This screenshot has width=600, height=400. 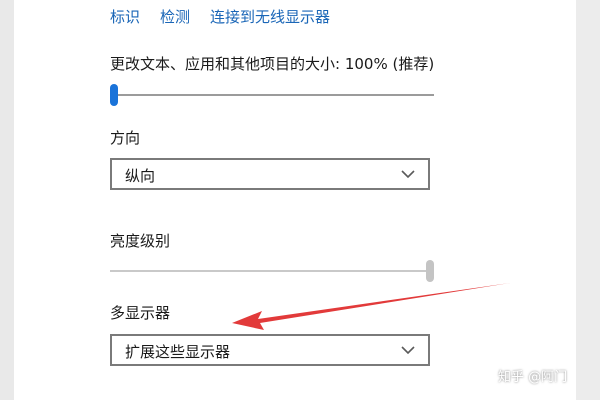 I want to click on orientation-dropdown: 纵向, so click(x=270, y=174).